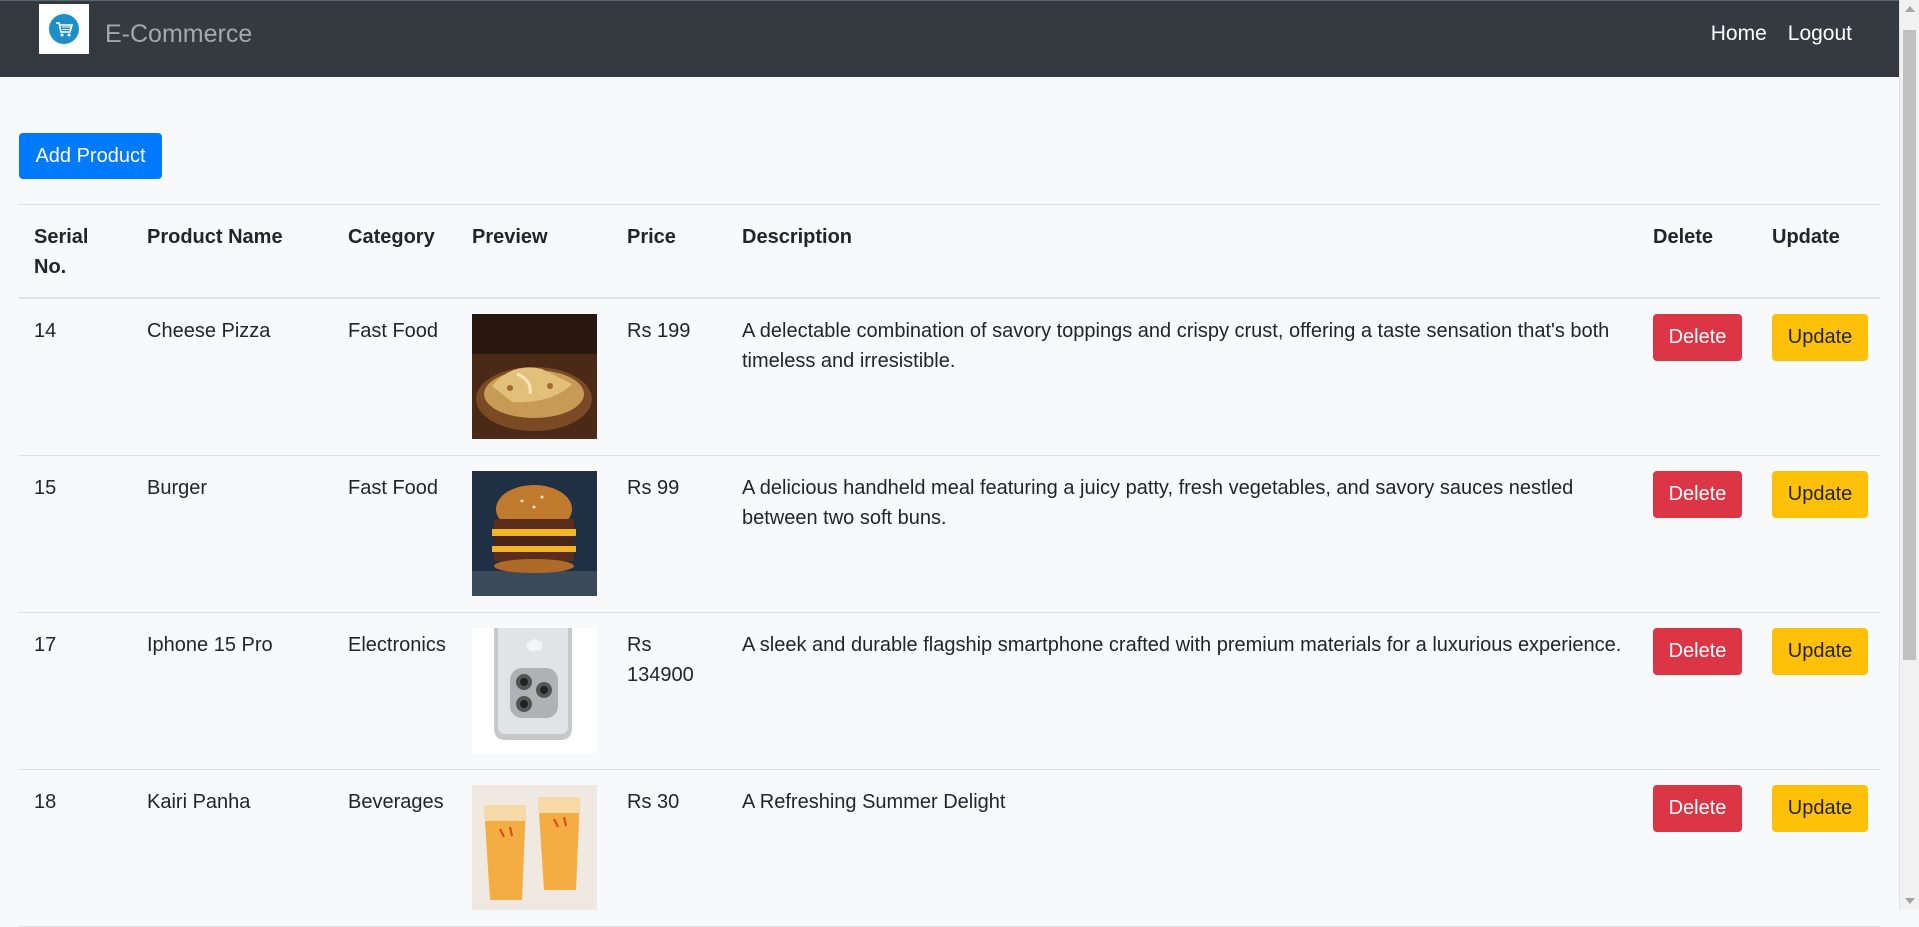  What do you see at coordinates (1781, 34) in the screenshot?
I see `nav-links: Home Logout` at bounding box center [1781, 34].